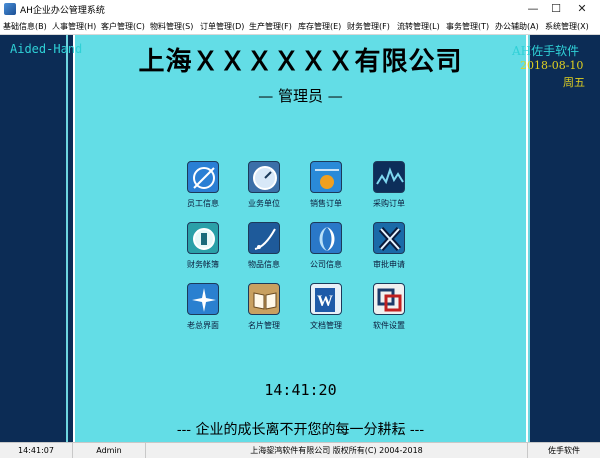 Image resolution: width=600 pixels, height=458 pixels. What do you see at coordinates (325, 301) in the screenshot?
I see `svg-text: W` at bounding box center [325, 301].